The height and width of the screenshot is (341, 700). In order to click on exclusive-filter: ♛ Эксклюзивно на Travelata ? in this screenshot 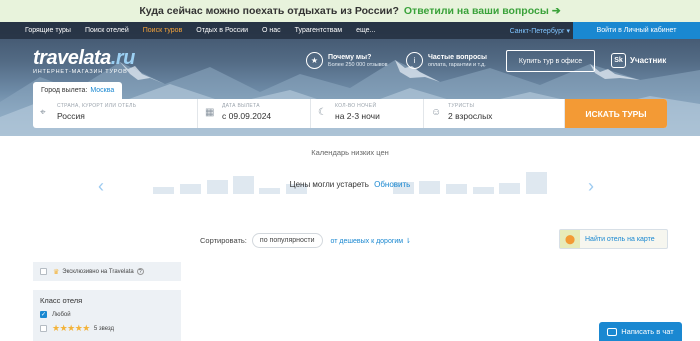, I will do `click(107, 271)`.